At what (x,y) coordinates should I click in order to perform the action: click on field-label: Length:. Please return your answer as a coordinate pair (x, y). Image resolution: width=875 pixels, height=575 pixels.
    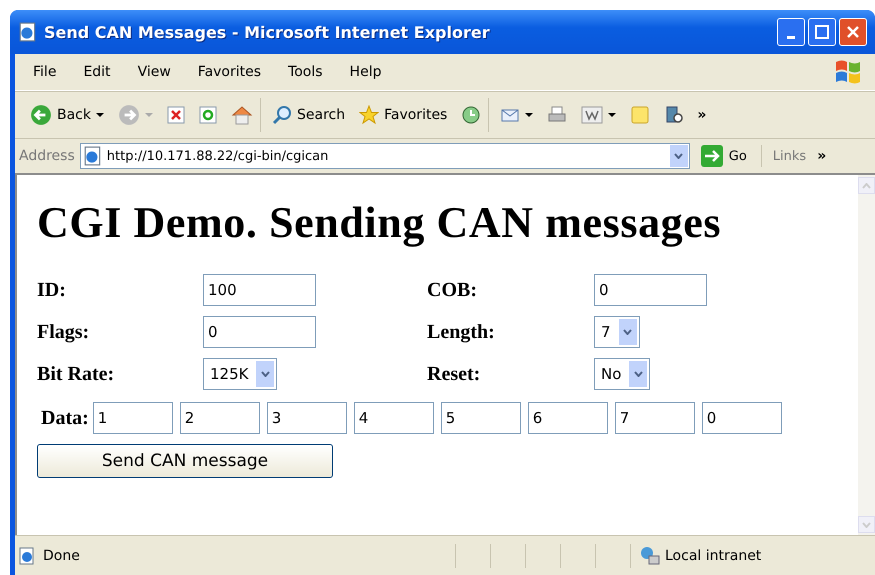
    Looking at the image, I should click on (461, 332).